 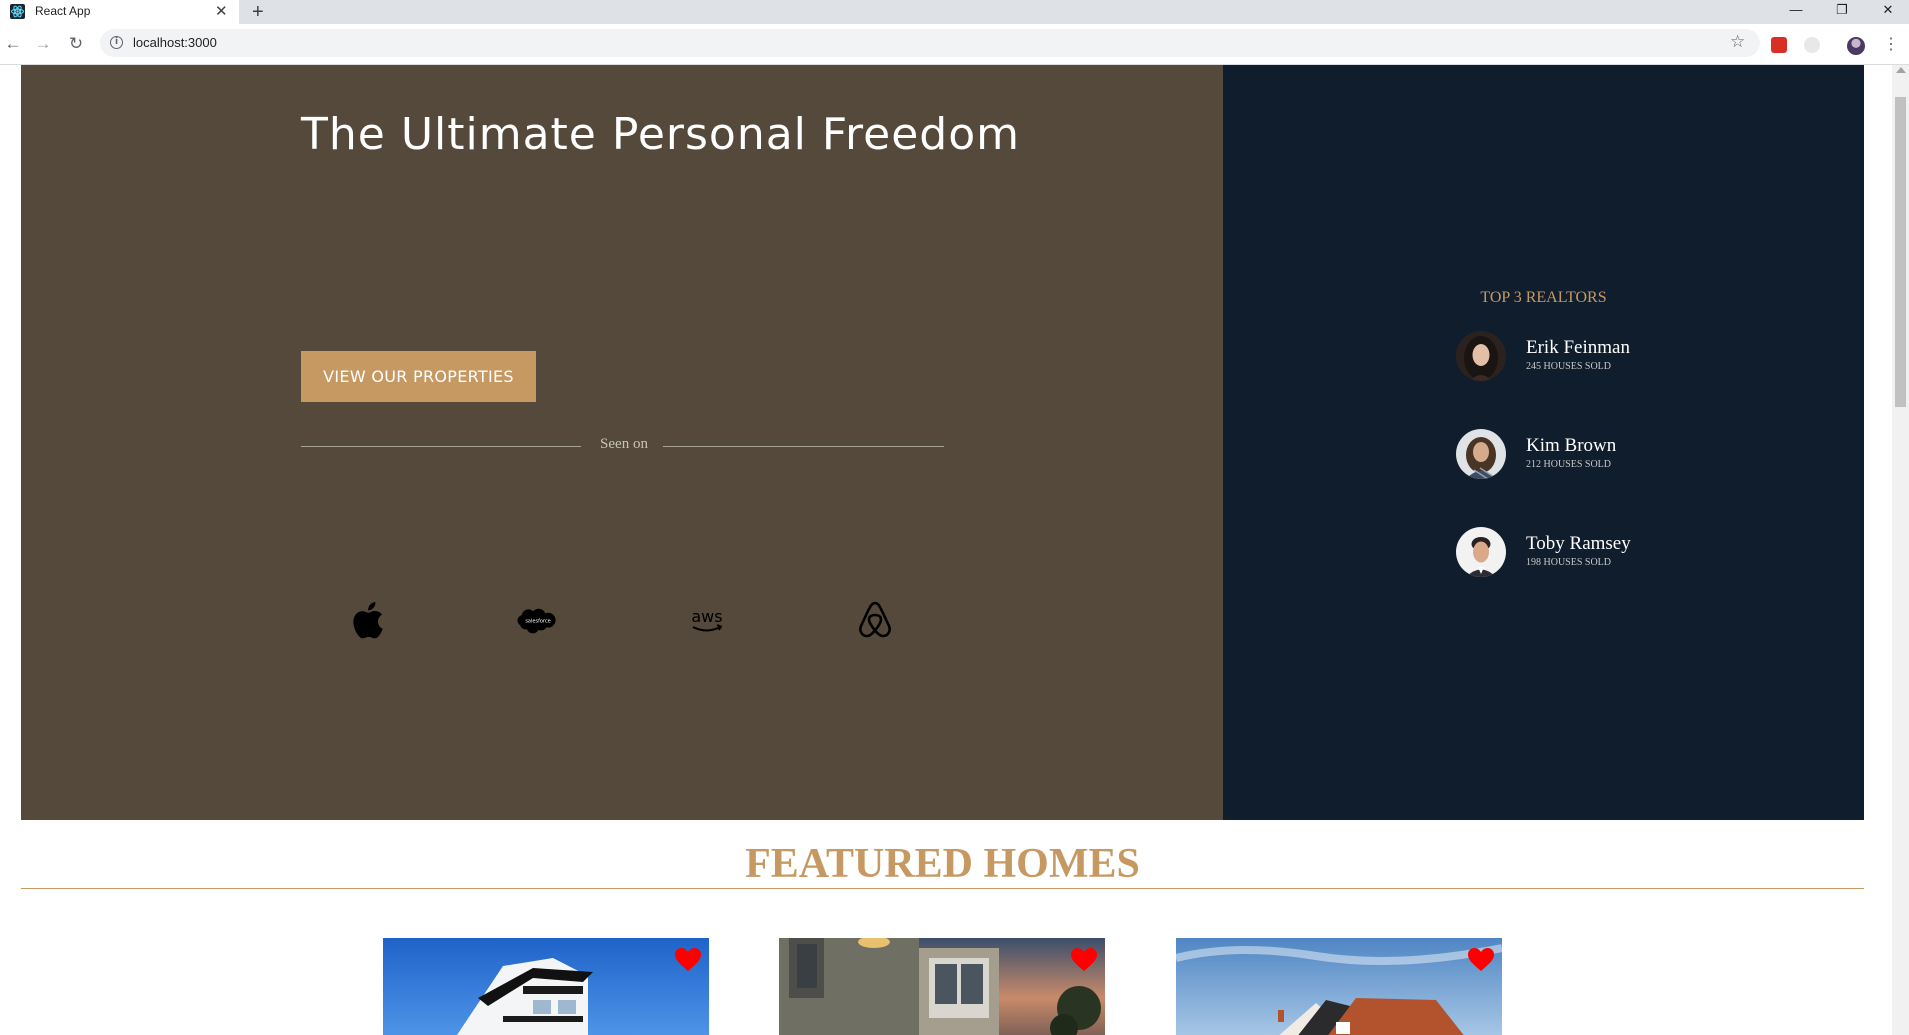 I want to click on back-icon: ←, so click(x=13, y=44).